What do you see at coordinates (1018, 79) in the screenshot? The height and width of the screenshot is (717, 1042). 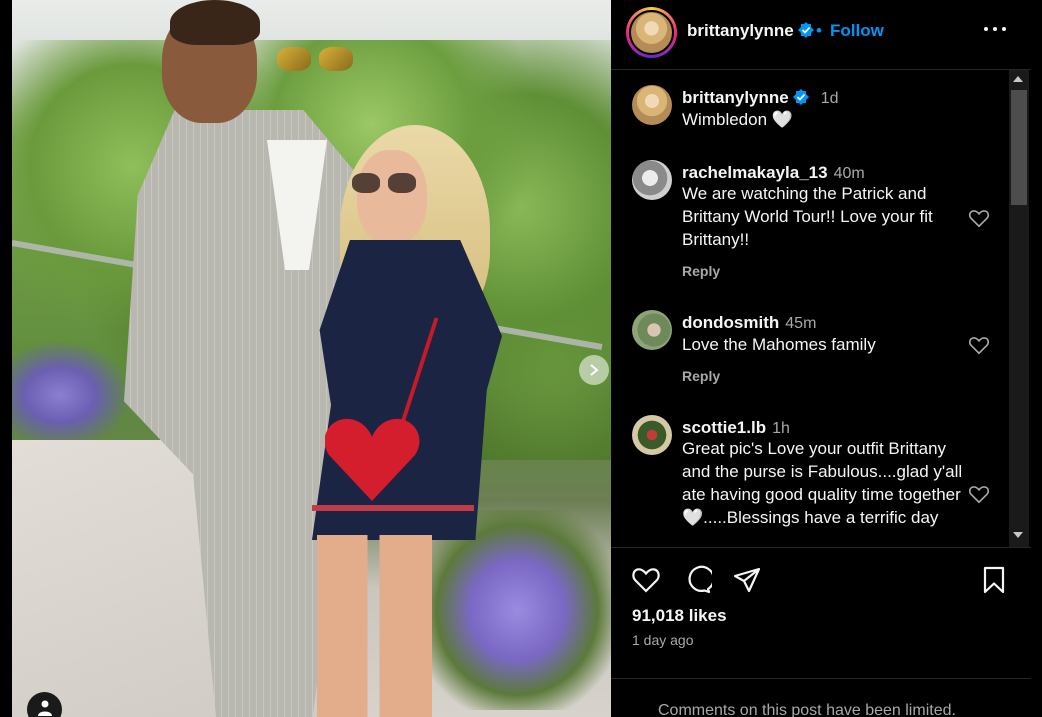 I see `scroll-up-arrow` at bounding box center [1018, 79].